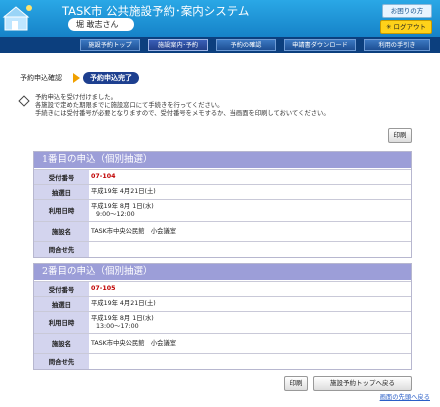 This screenshot has width=440, height=407. What do you see at coordinates (400, 135) in the screenshot?
I see `print-button-top: 印刷` at bounding box center [400, 135].